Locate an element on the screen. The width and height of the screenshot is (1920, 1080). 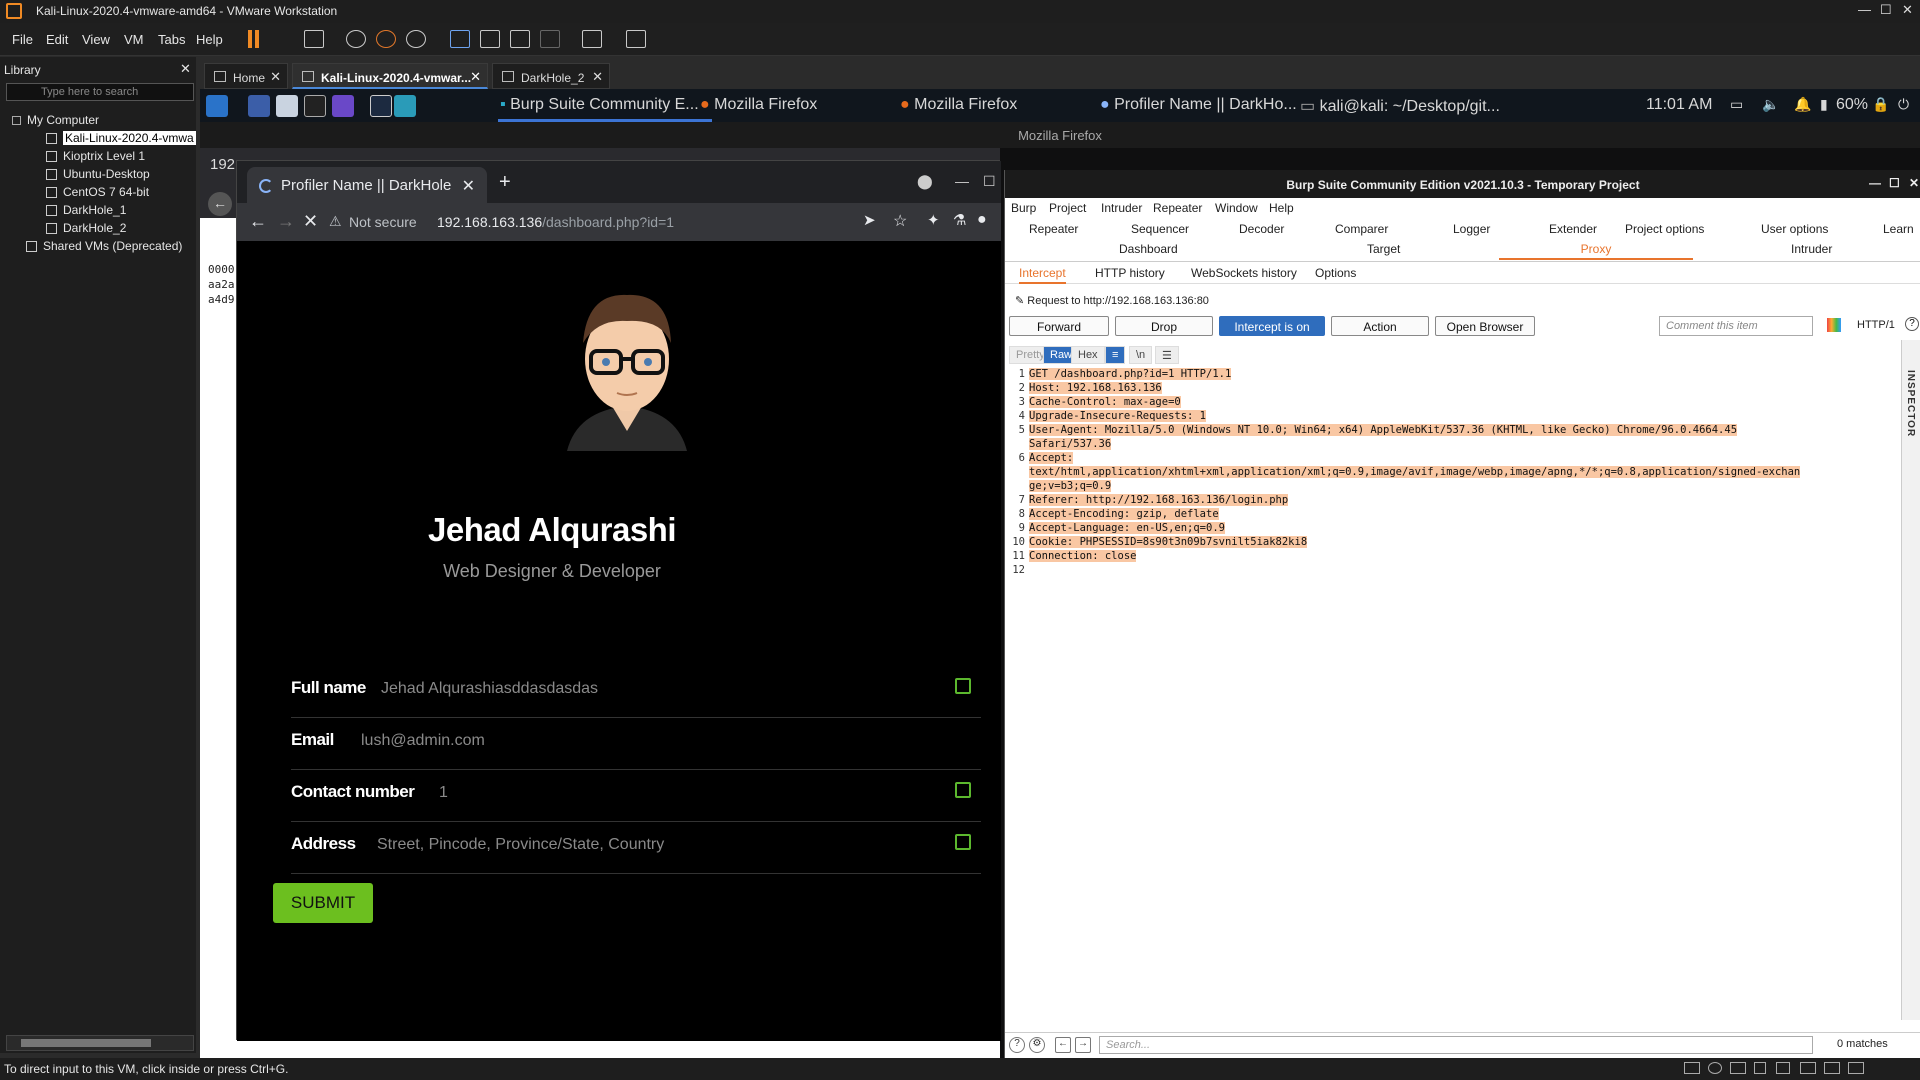
tab-logger: Logger is located at coordinates (1471, 229).